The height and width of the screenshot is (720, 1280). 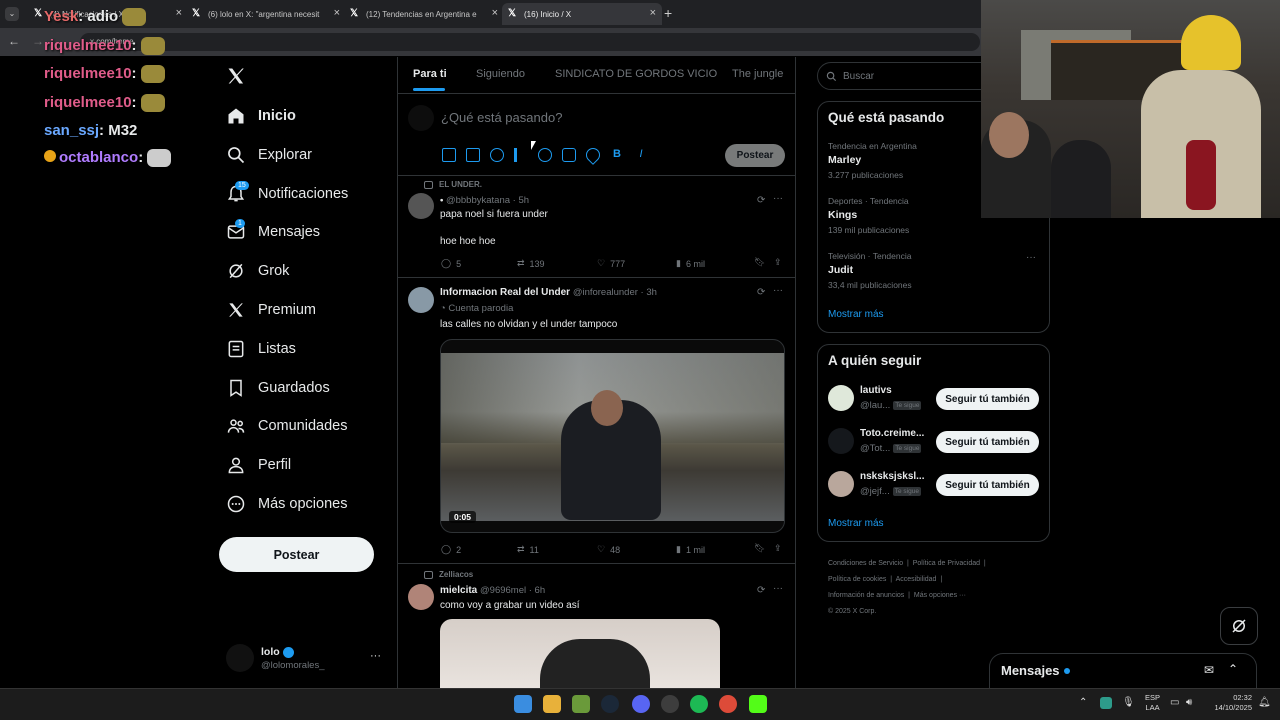 I want to click on gif-icon, so click(x=473, y=155).